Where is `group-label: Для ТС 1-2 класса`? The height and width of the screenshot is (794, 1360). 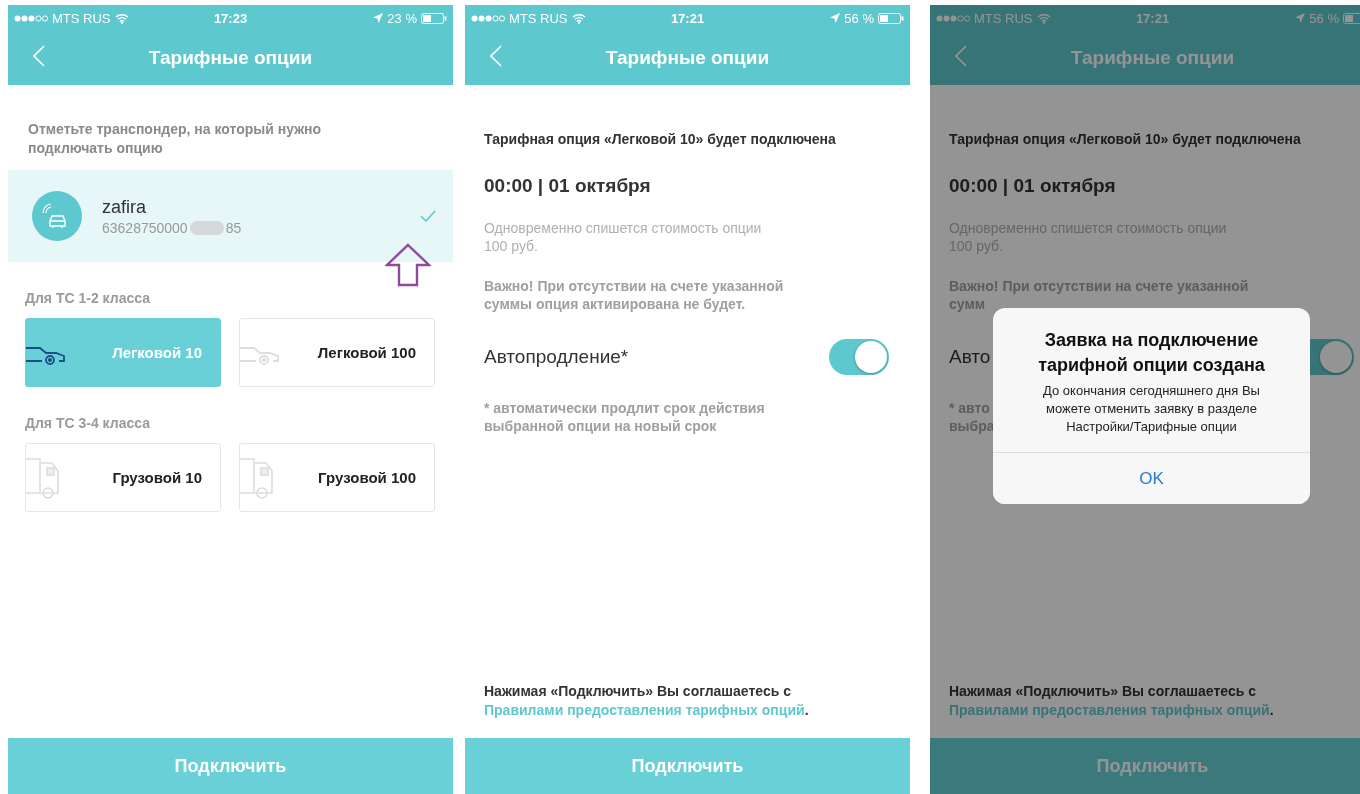
group-label: Для ТС 1-2 класса is located at coordinates (88, 298).